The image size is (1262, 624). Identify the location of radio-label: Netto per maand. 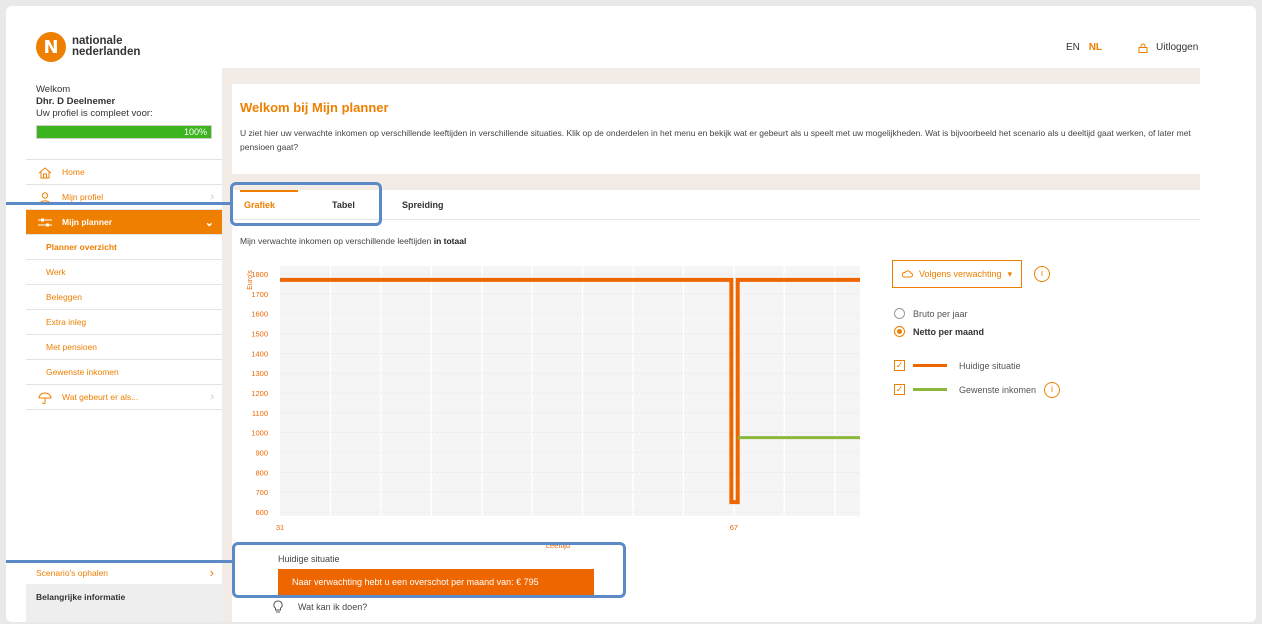
(949, 331).